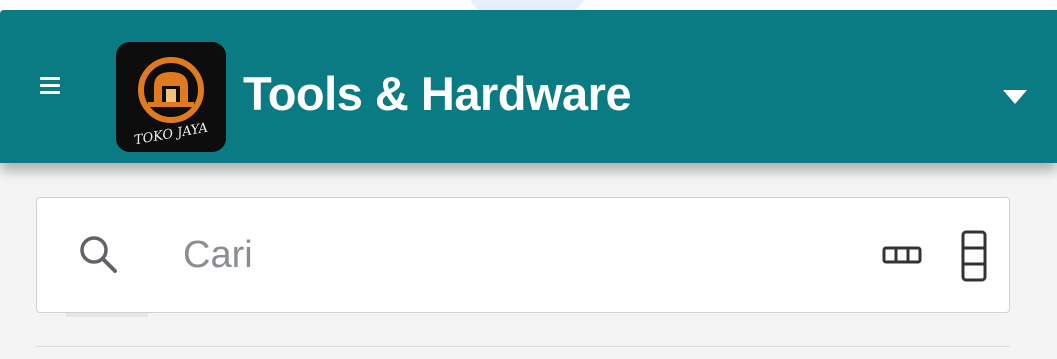  Describe the element at coordinates (107, 315) in the screenshot. I see `list-item-shadow` at that location.